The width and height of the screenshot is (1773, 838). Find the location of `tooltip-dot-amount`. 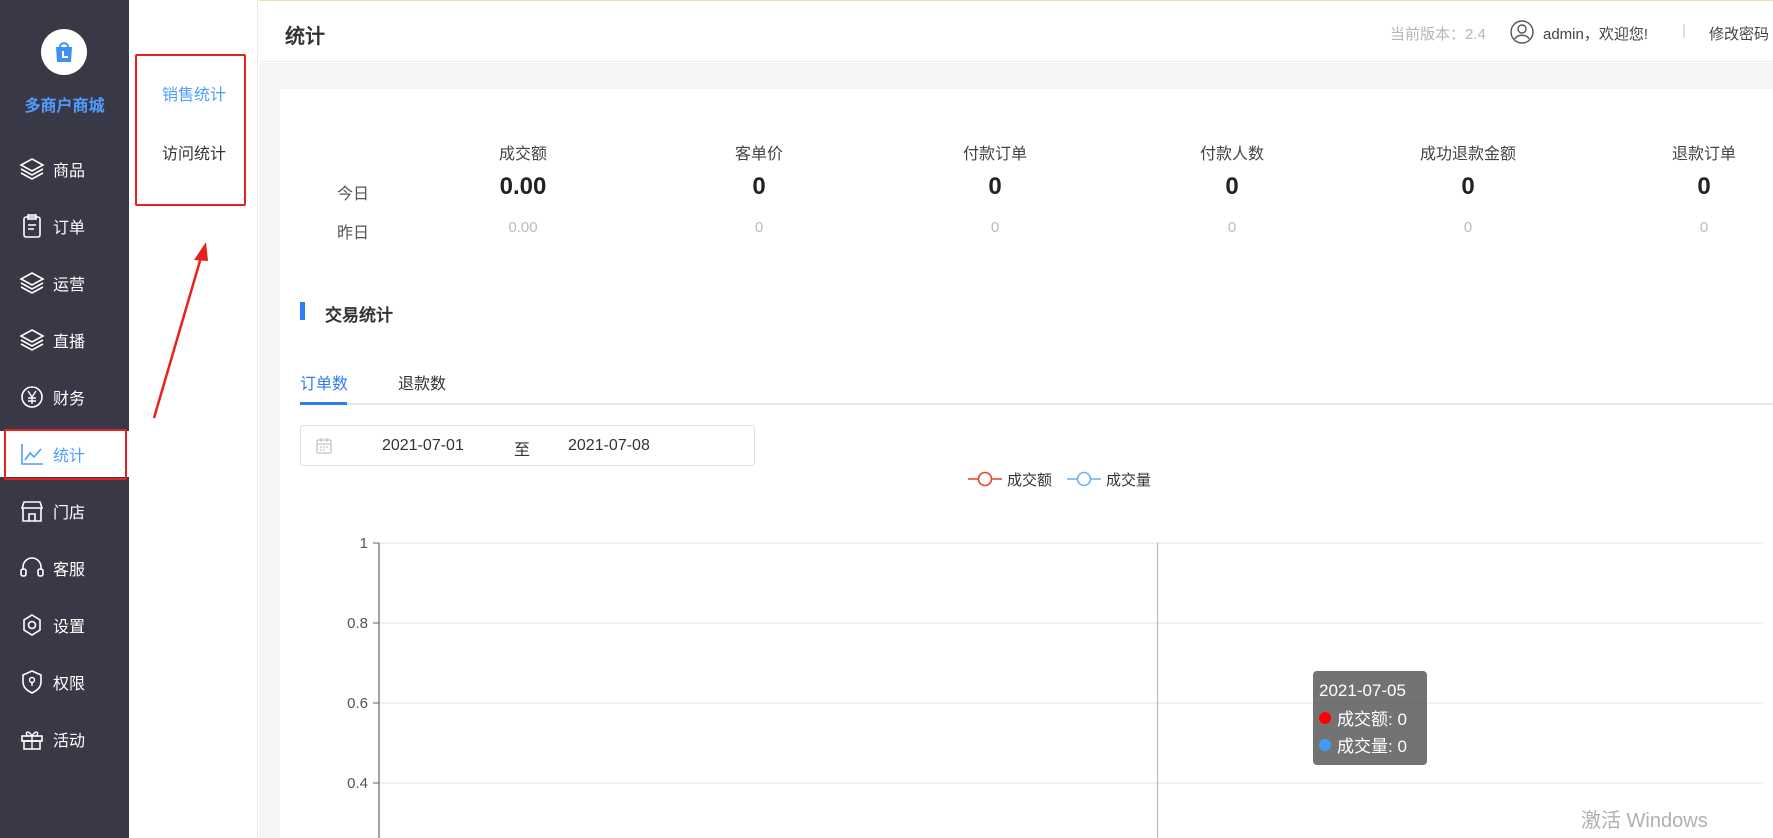

tooltip-dot-amount is located at coordinates (1325, 717).